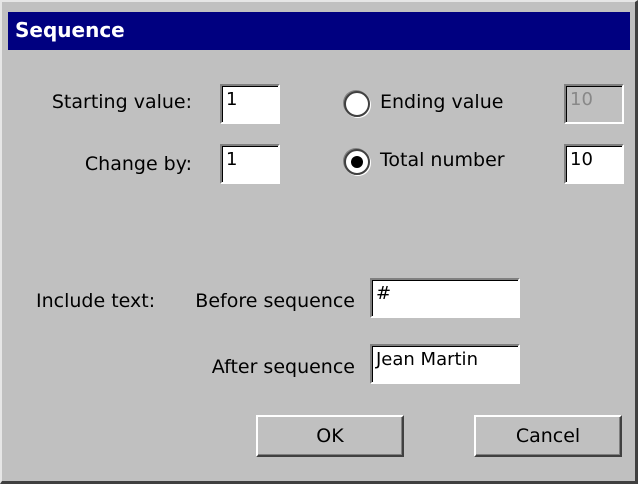 This screenshot has height=484, width=638. I want to click on before-sequence-label: Before sequence, so click(275, 301).